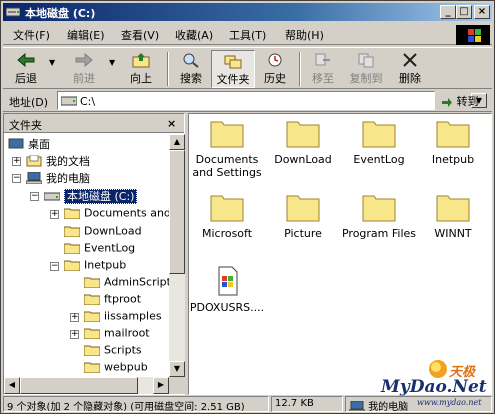 The image size is (495, 414). I want to click on menu-bar: 文件(F) 编辑(E) 查看(V) 收藏(A) 工具(T) 帮助(H), so click(247, 34).